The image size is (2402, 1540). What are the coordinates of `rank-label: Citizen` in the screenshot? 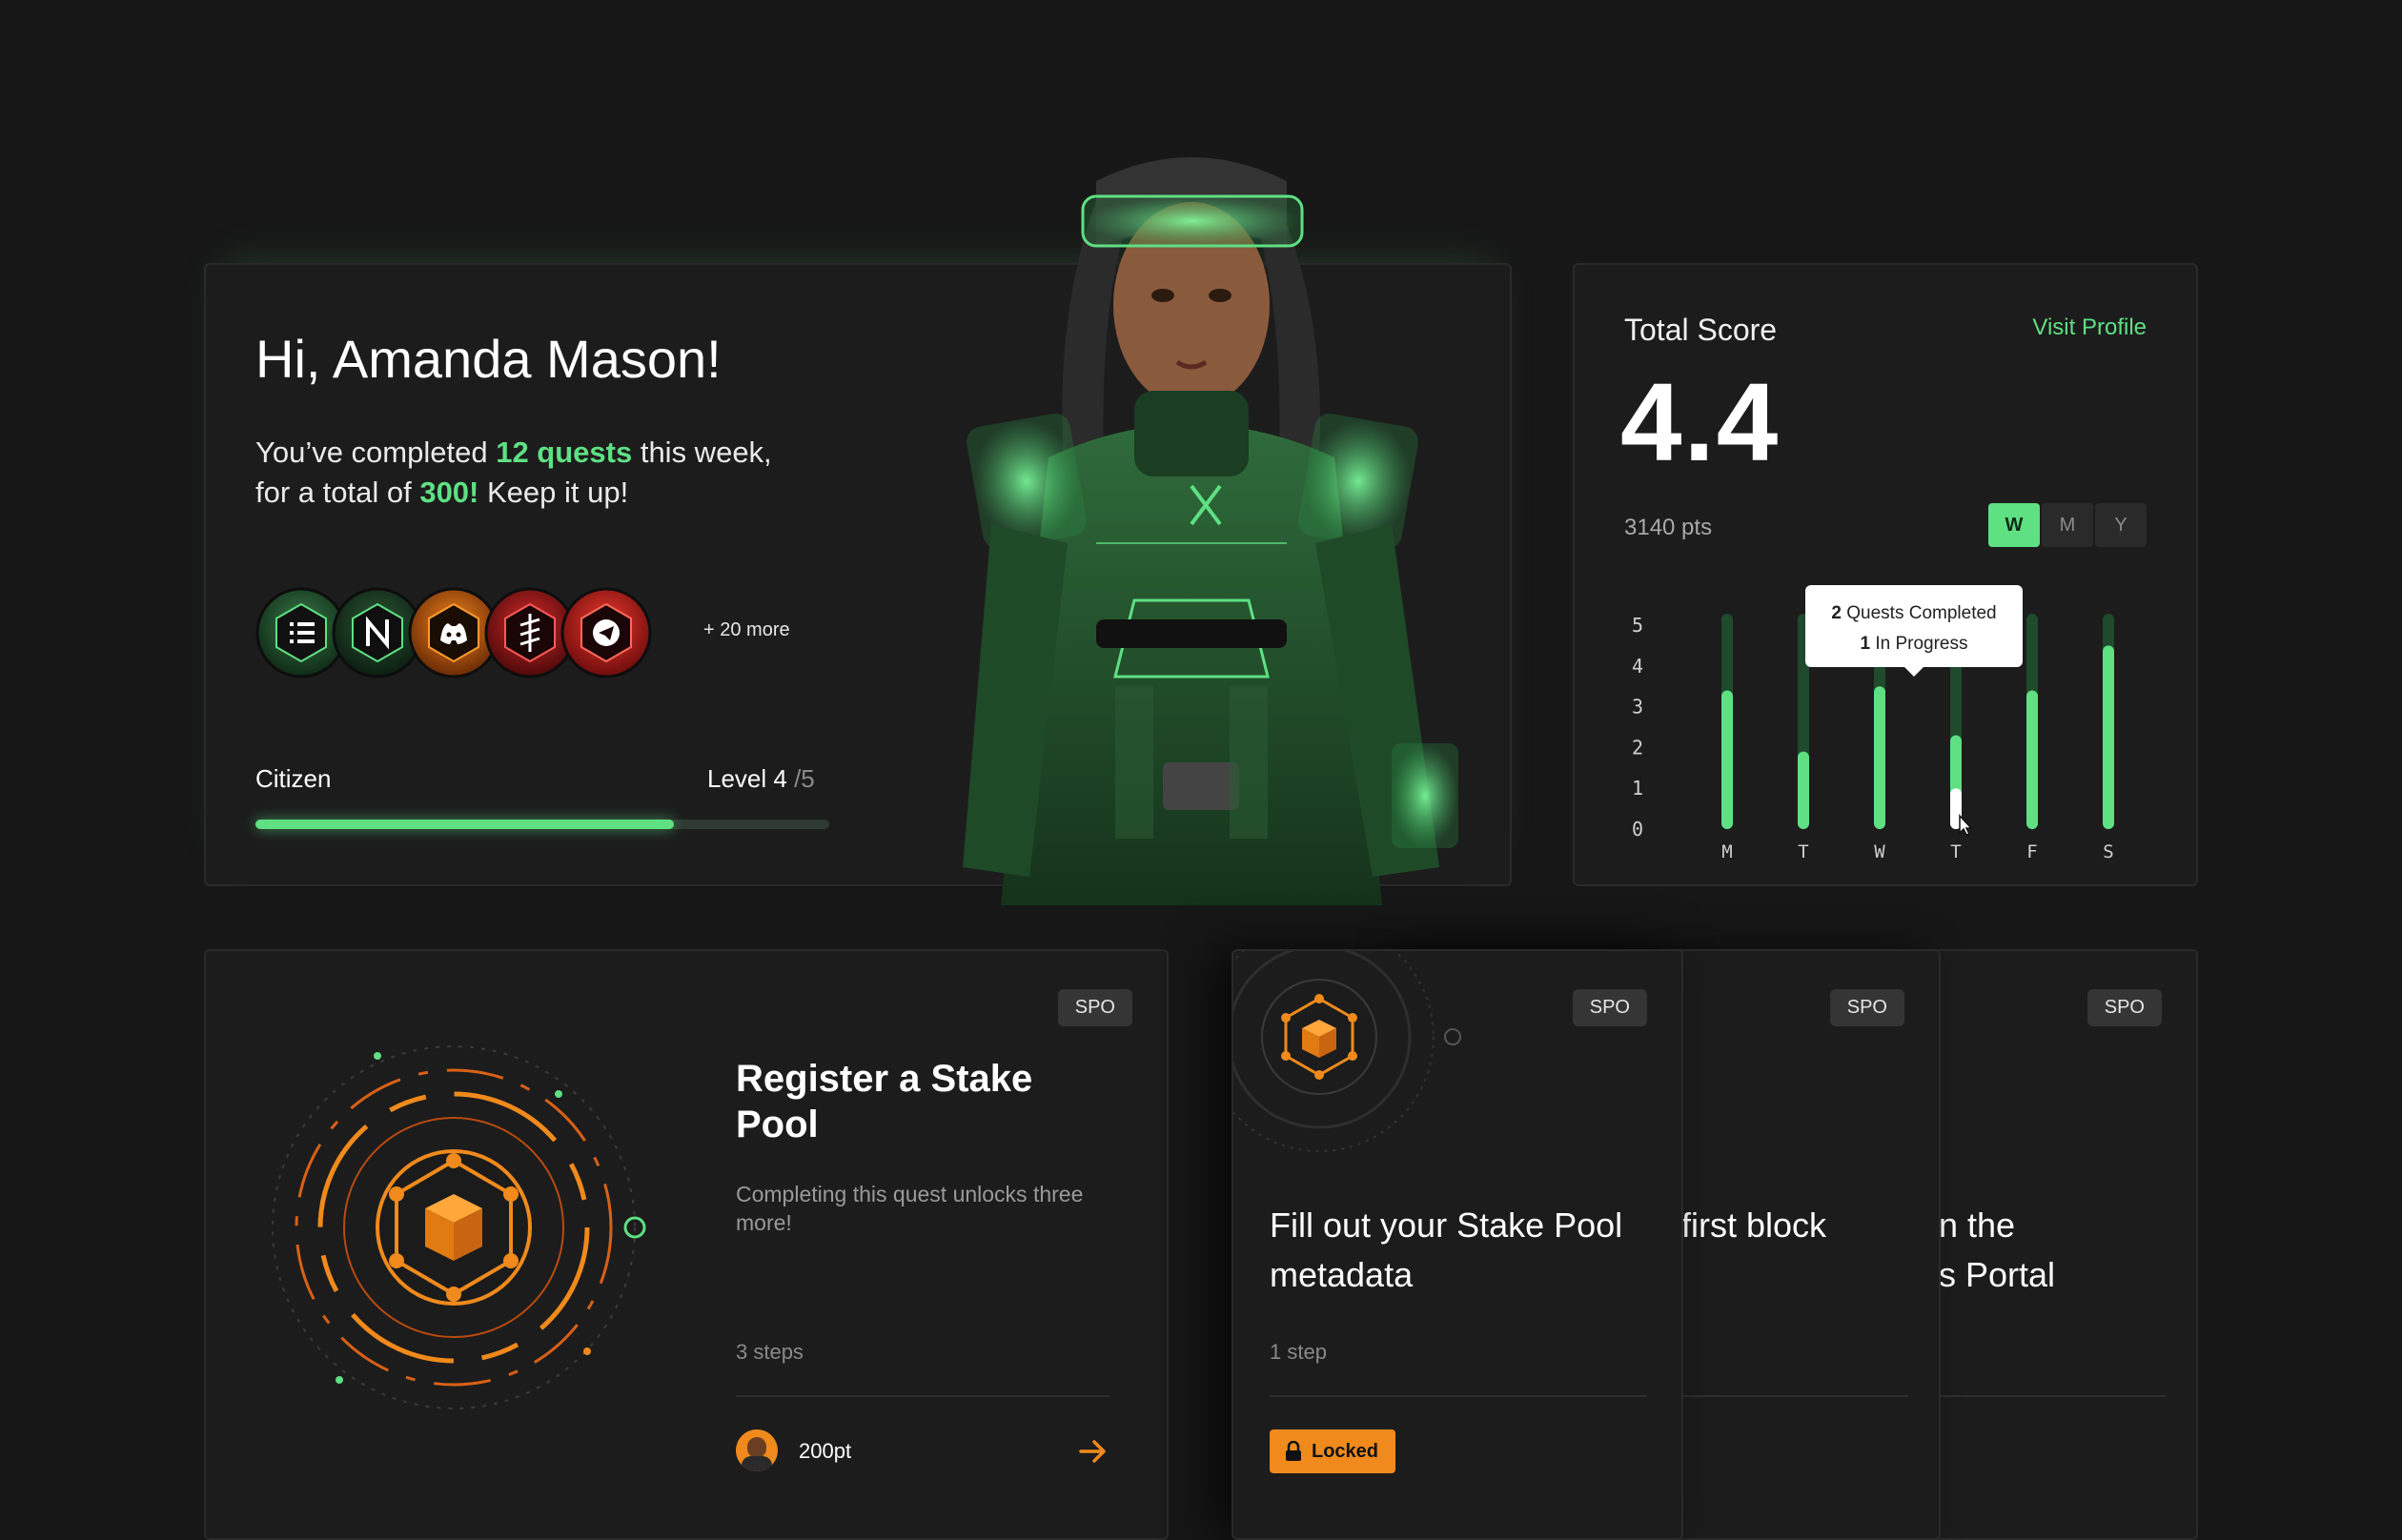 It's located at (293, 778).